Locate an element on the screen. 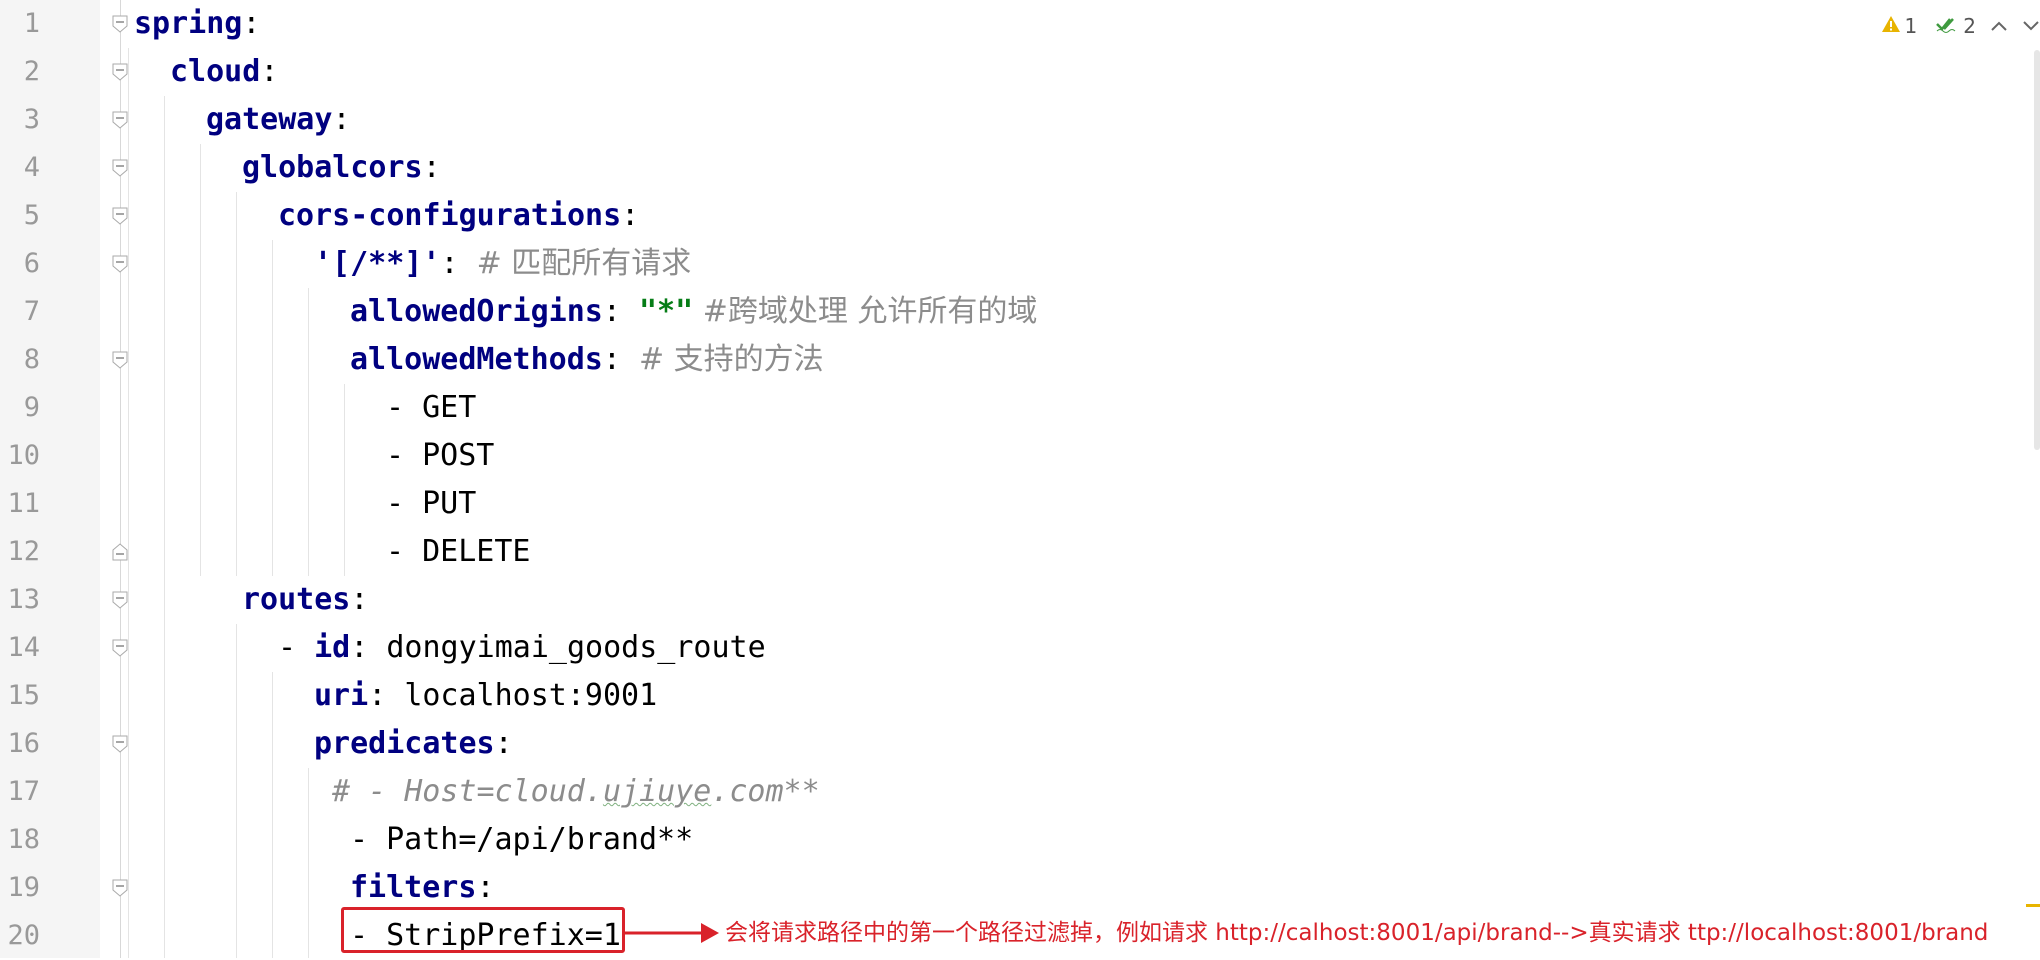 This screenshot has width=2040, height=960. yaml-key: predicates is located at coordinates (404, 743).